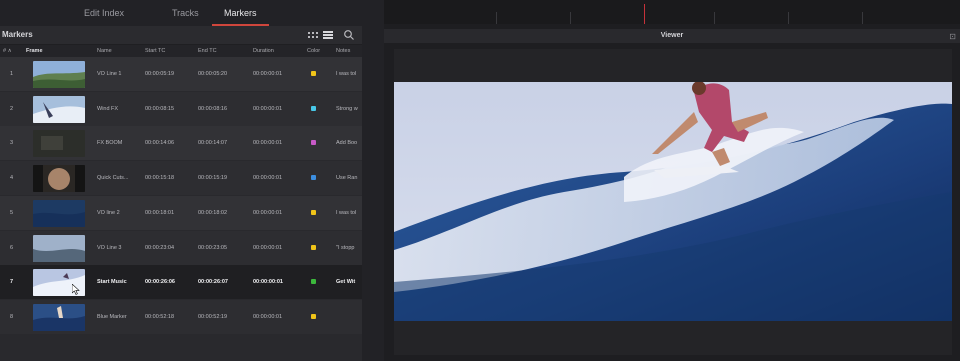 The width and height of the screenshot is (960, 361). What do you see at coordinates (104, 13) in the screenshot?
I see `tab-edit-index: Edit Index` at bounding box center [104, 13].